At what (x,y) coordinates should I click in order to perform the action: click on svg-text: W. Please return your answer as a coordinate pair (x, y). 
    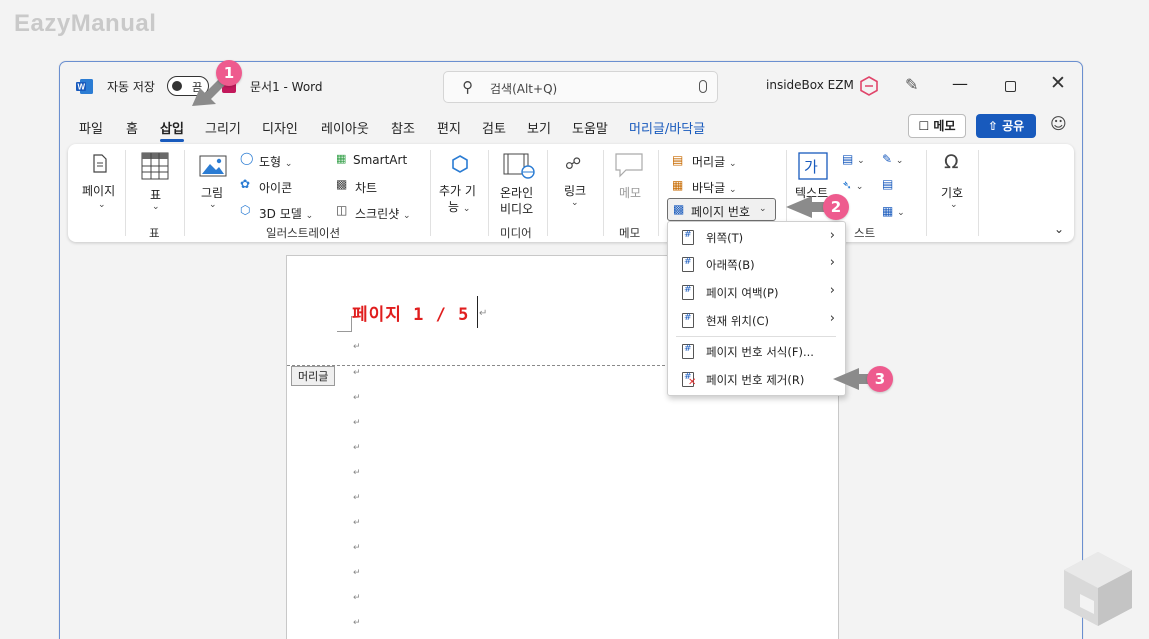
    Looking at the image, I should click on (82, 87).